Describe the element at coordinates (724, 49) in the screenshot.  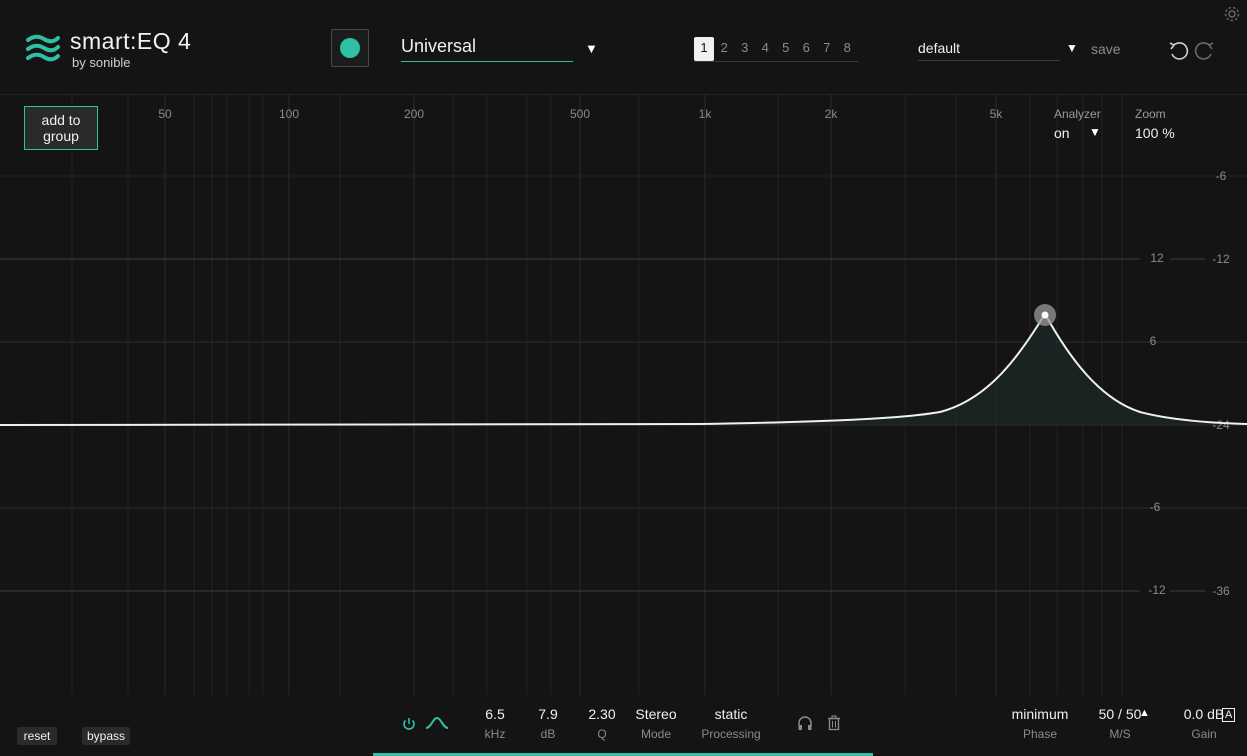
I see `slot-2: 2` at that location.